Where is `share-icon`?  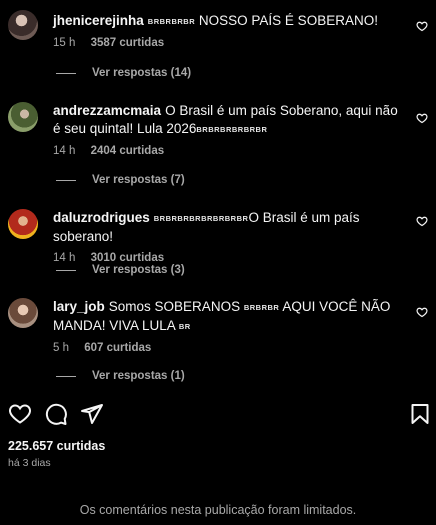
share-icon is located at coordinates (92, 414).